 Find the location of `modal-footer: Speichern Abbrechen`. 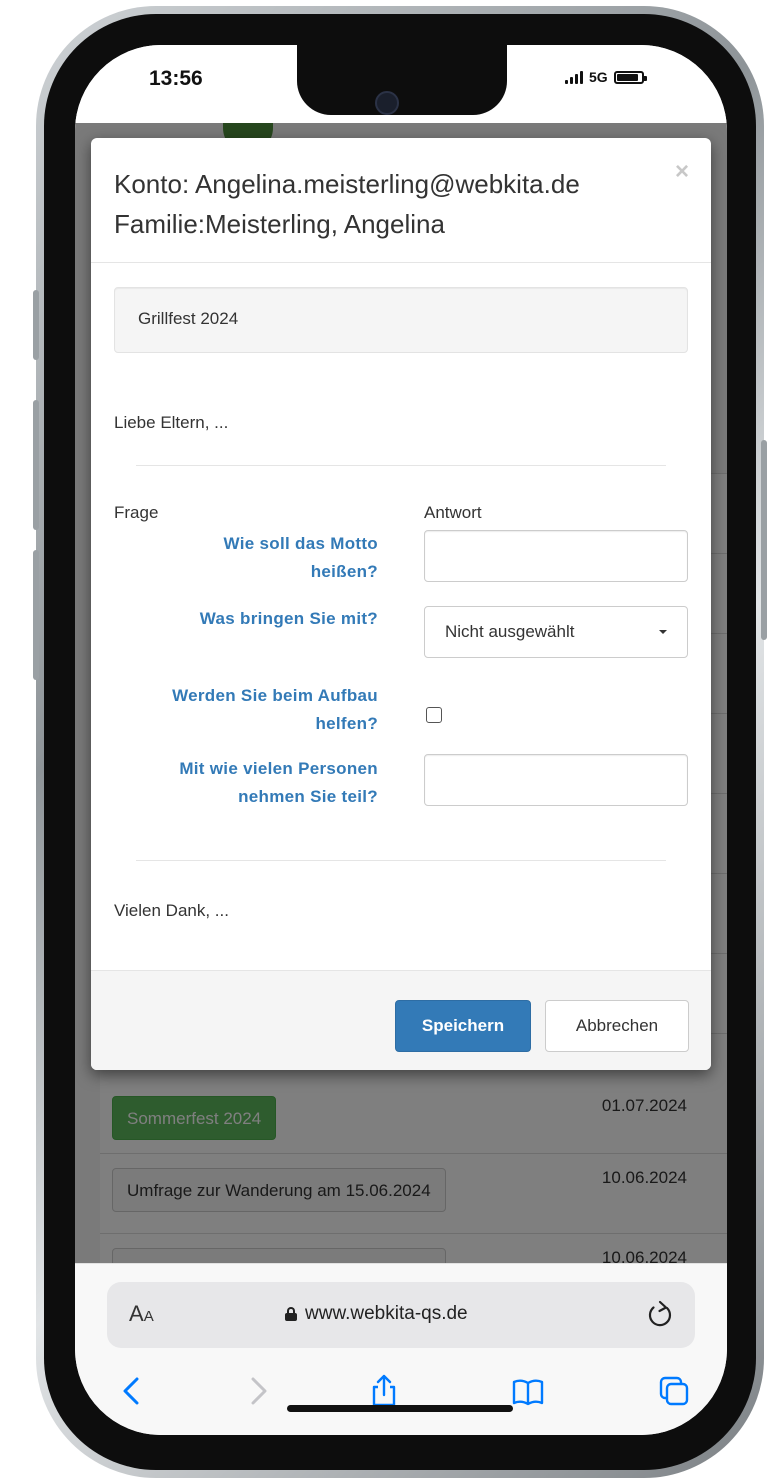

modal-footer: Speichern Abbrechen is located at coordinates (401, 1020).